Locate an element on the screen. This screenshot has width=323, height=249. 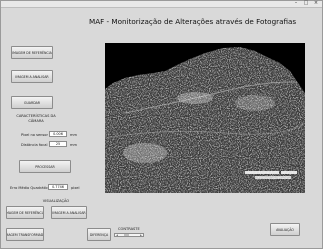
camera-heading-line1: CARACTERÍSTICAS DA is located at coordinates (36, 116).